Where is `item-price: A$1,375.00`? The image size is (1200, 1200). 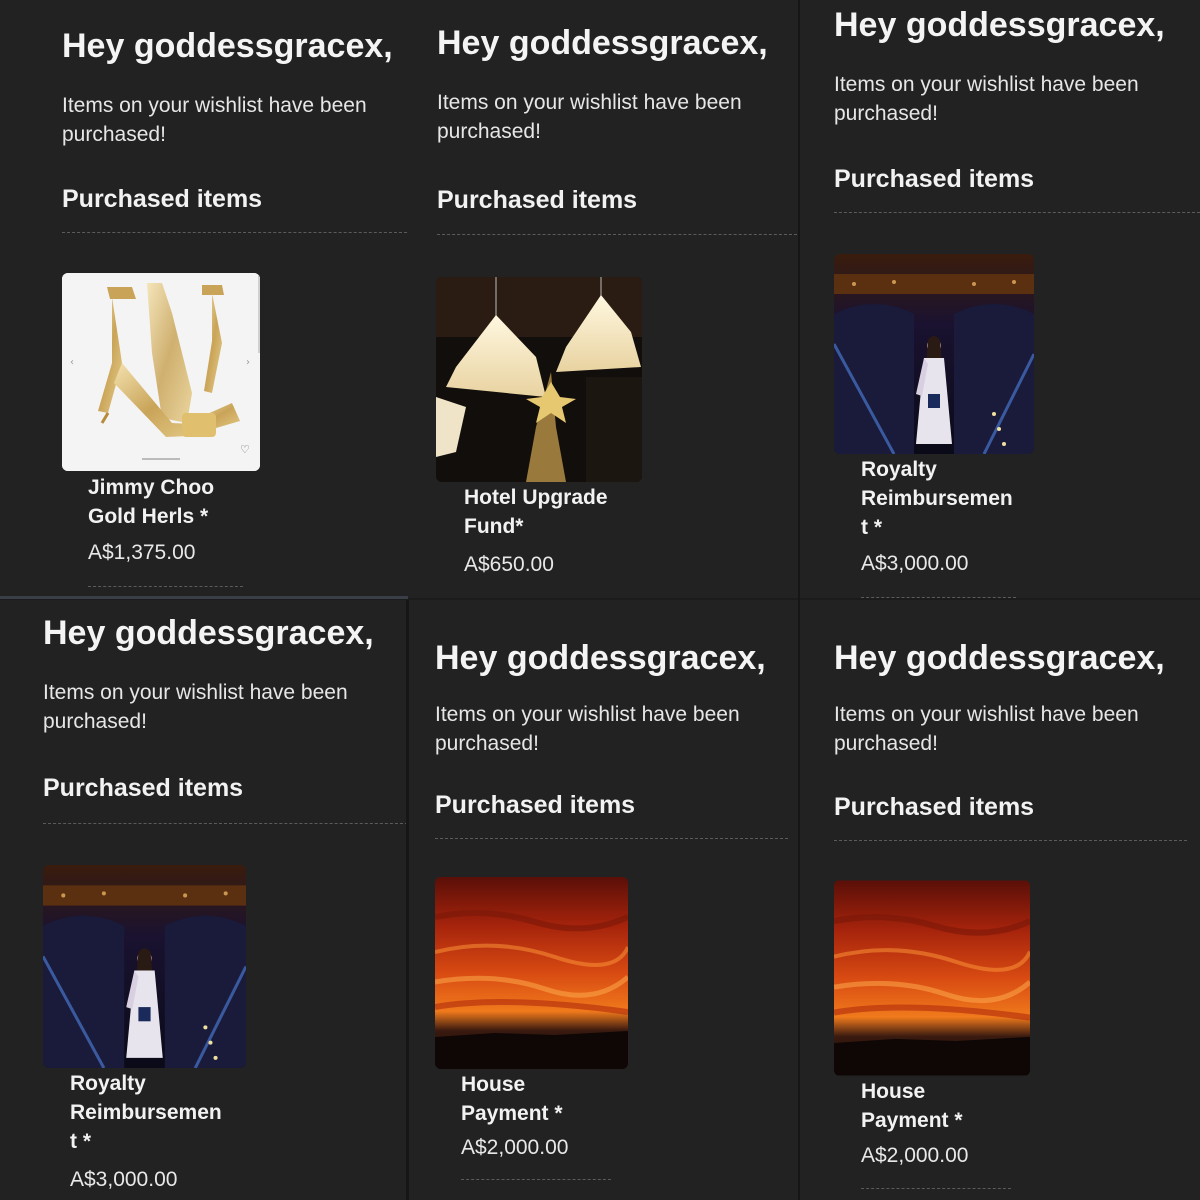
item-price: A$1,375.00 is located at coordinates (142, 552).